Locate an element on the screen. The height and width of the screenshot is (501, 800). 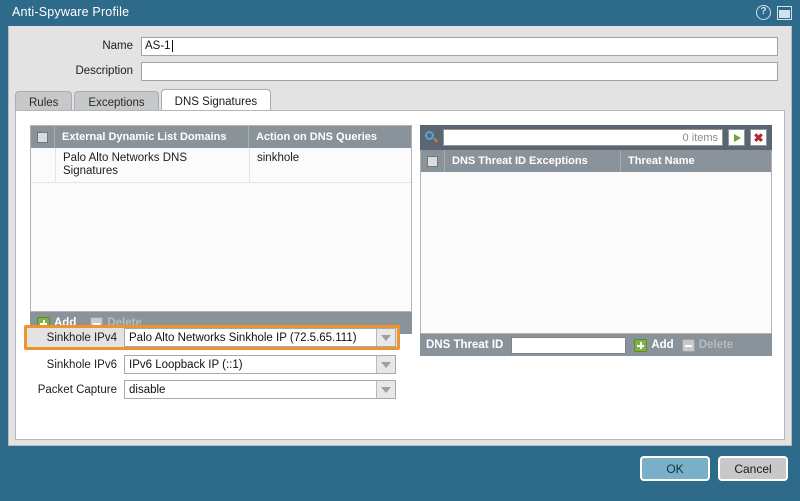
threat-add-label: Add is located at coordinates (662, 345).